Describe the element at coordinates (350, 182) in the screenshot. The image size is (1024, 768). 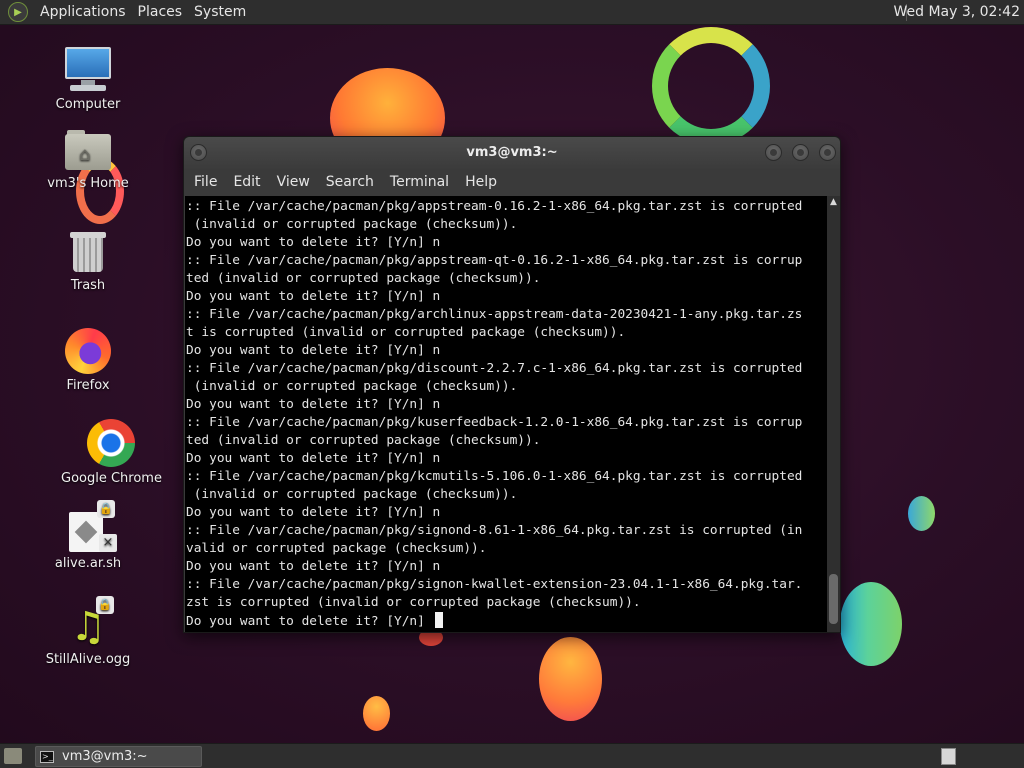
I see `menu-search: Search` at that location.